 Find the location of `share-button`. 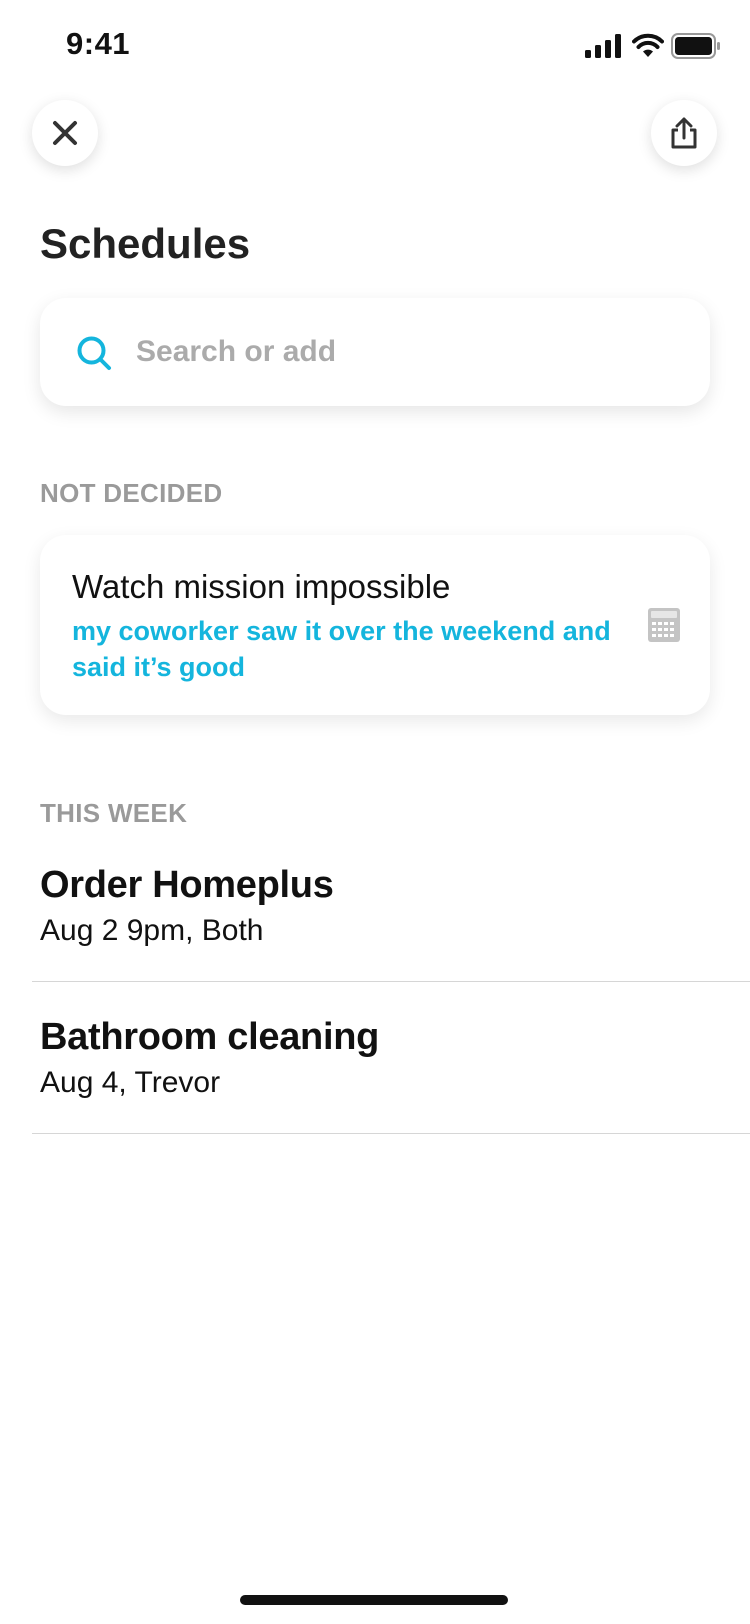

share-button is located at coordinates (684, 133).